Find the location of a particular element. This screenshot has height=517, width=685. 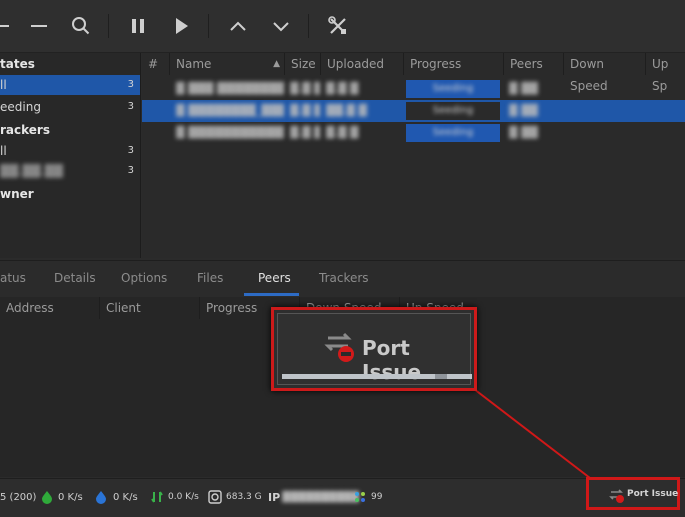

port-issue-indicator: Port Issue is located at coordinates (633, 493).